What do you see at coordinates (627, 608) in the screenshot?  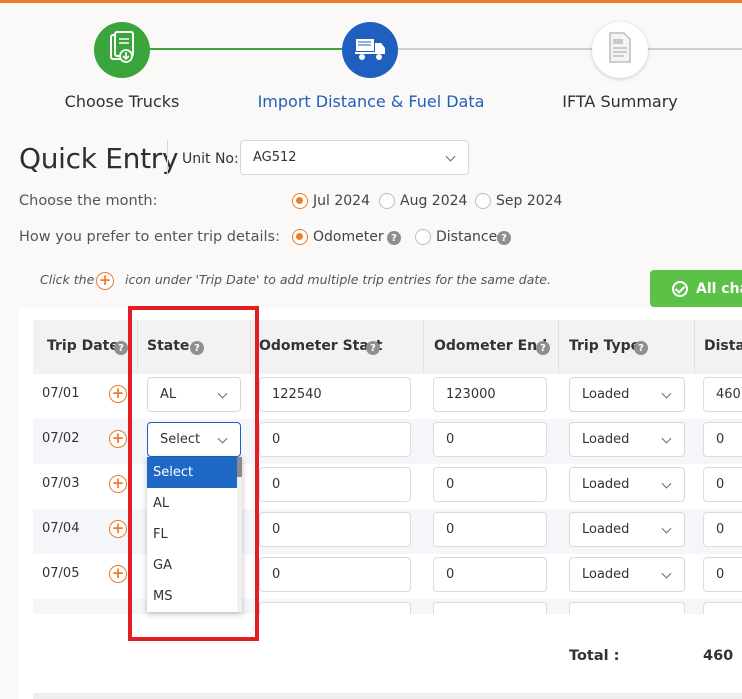 I see `trip-type-select` at bounding box center [627, 608].